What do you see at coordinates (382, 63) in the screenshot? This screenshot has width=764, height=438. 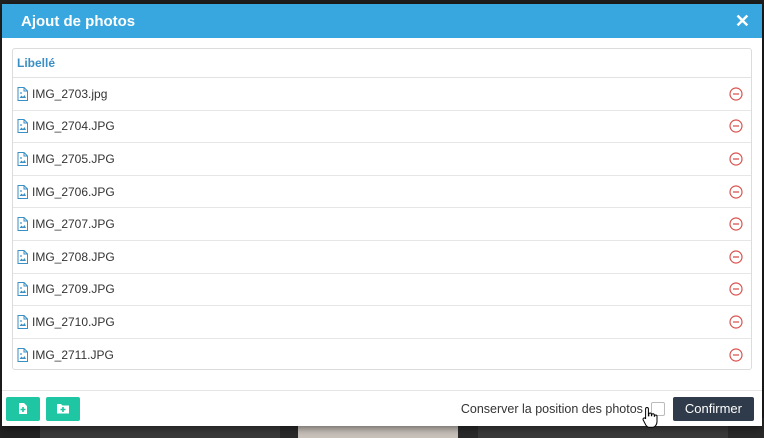 I see `list-header: Libellé` at bounding box center [382, 63].